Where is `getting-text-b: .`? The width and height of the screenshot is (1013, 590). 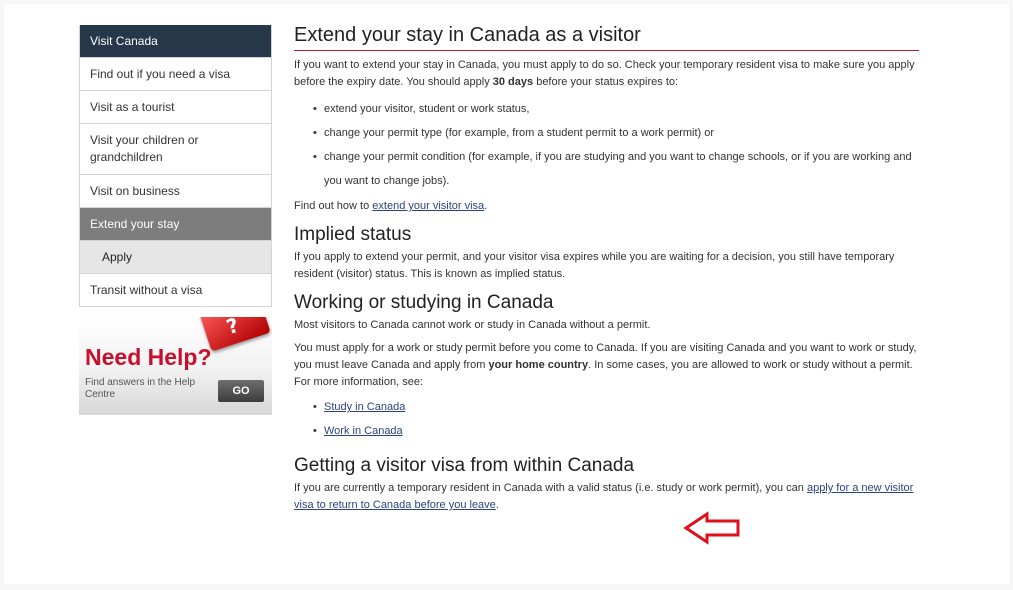
getting-text-b: . is located at coordinates (497, 505).